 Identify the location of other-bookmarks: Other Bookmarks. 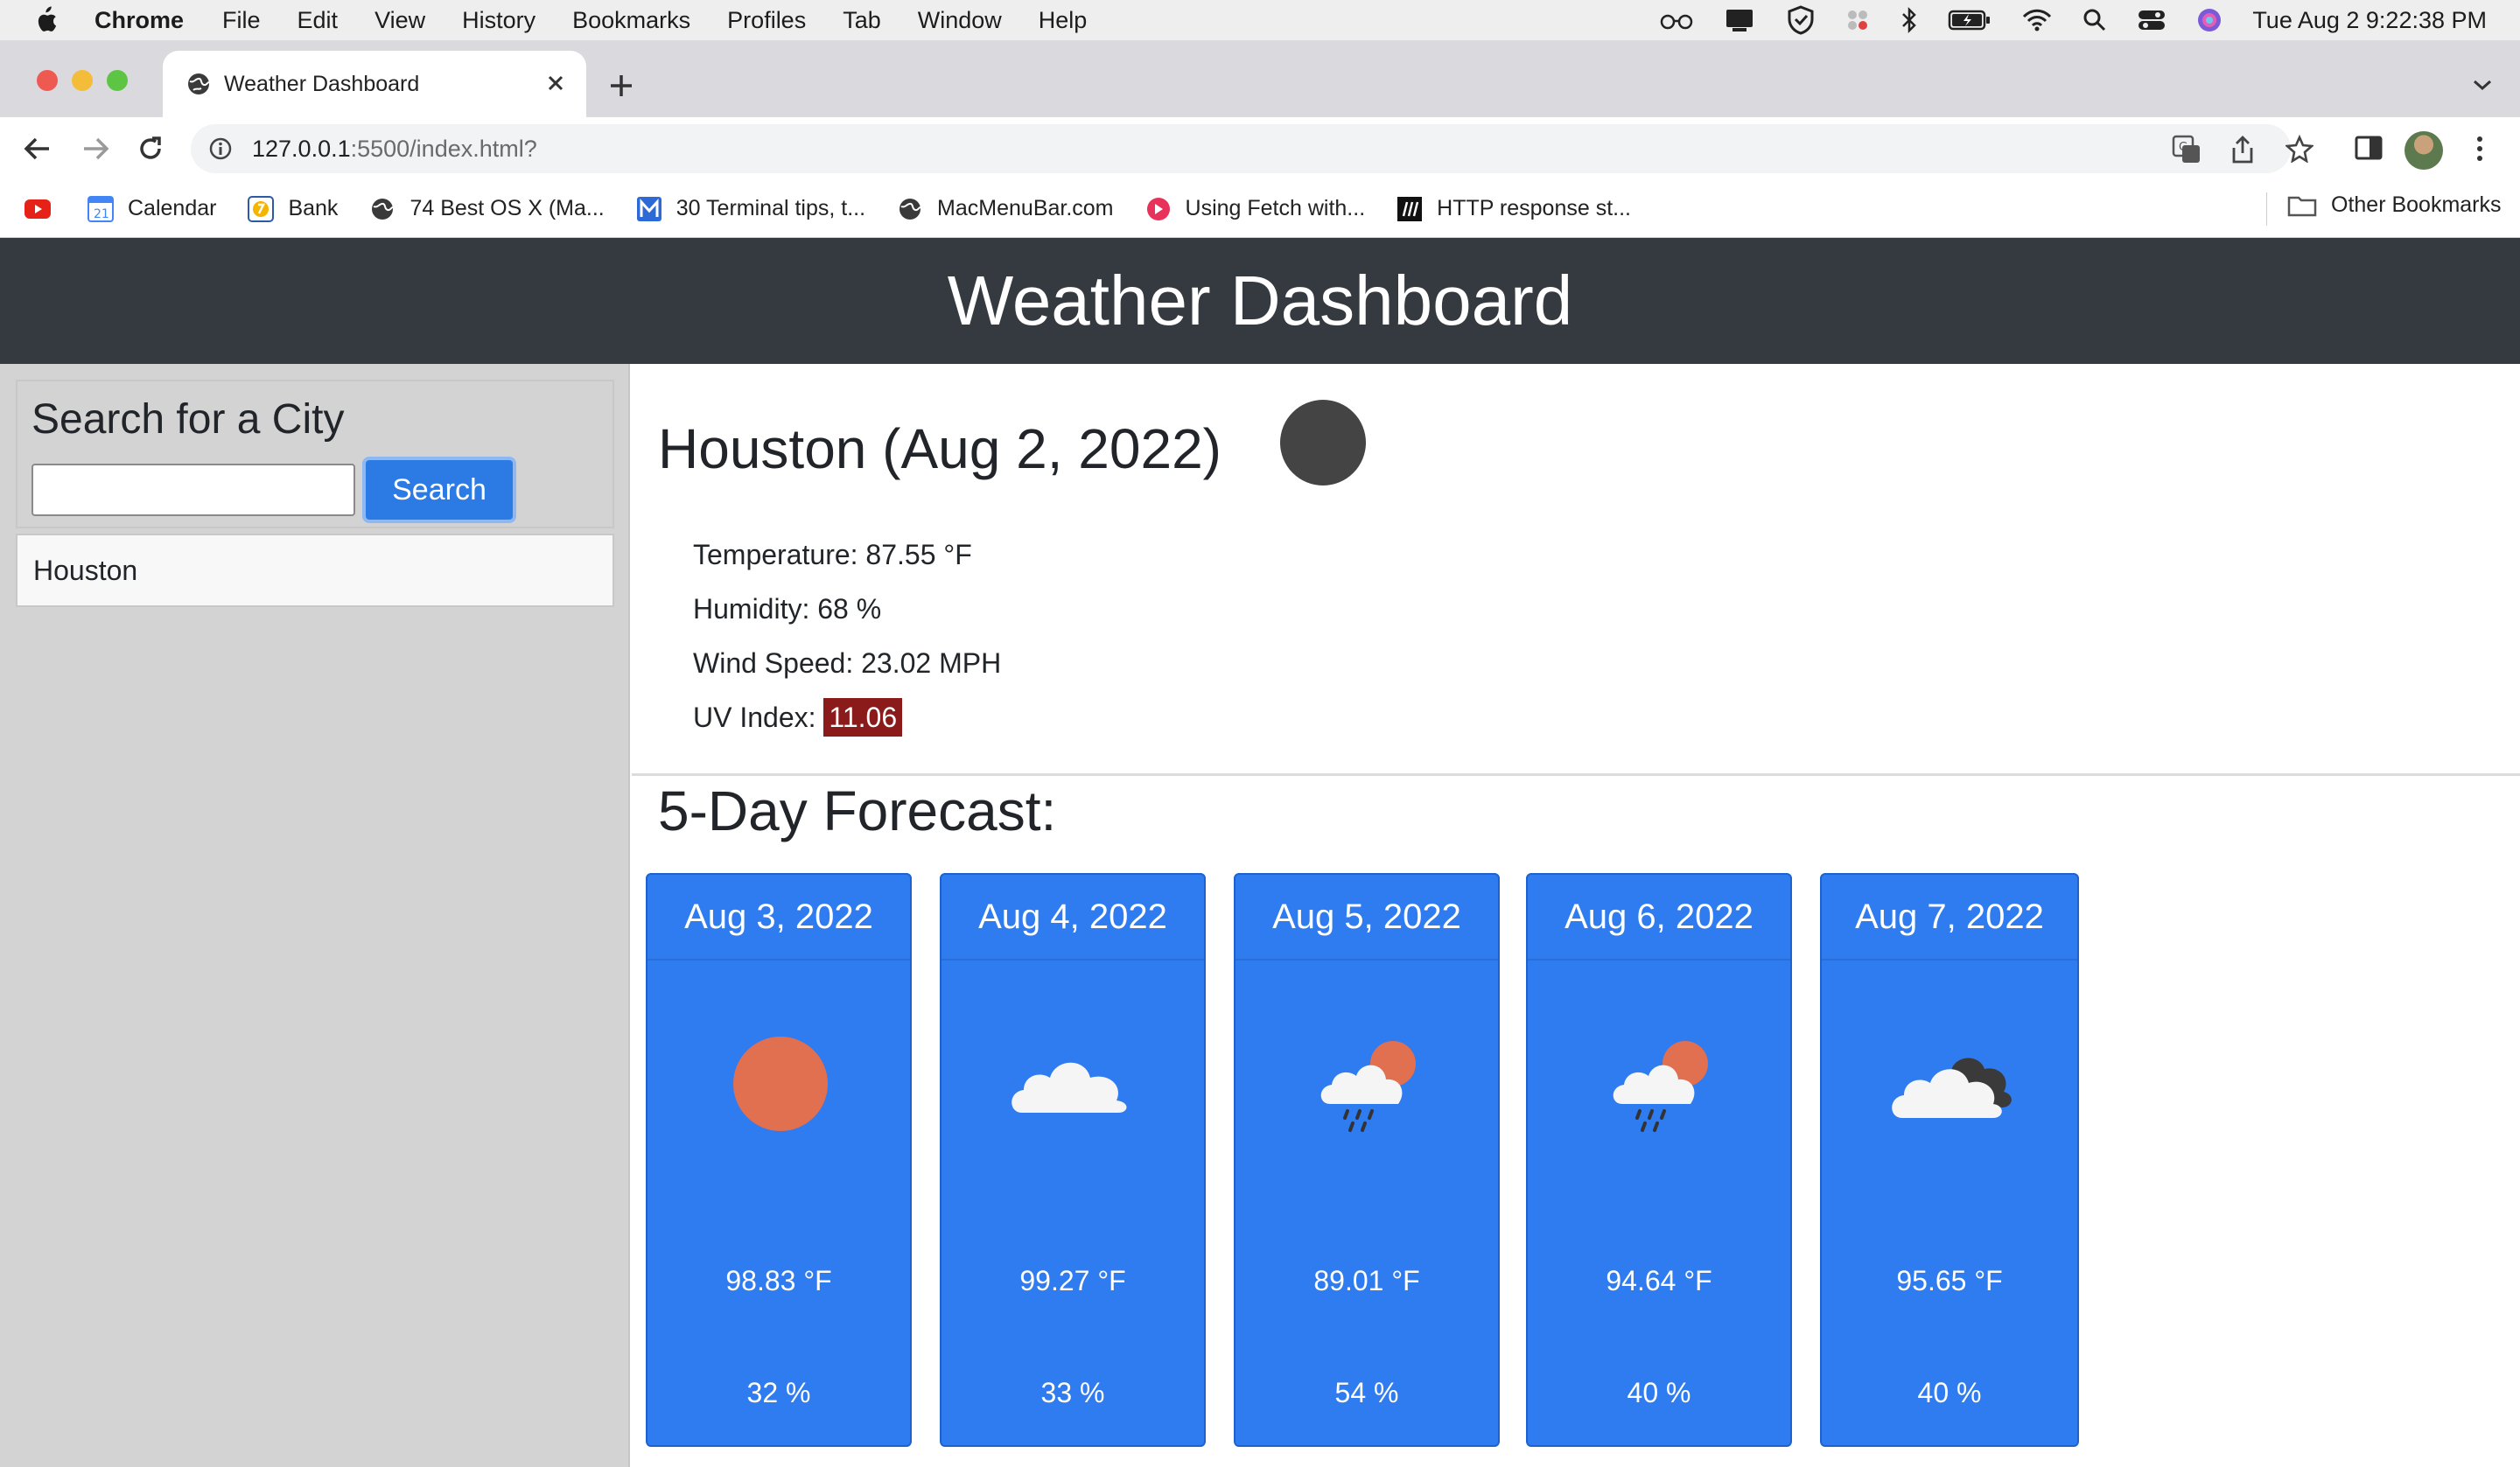
(2394, 205).